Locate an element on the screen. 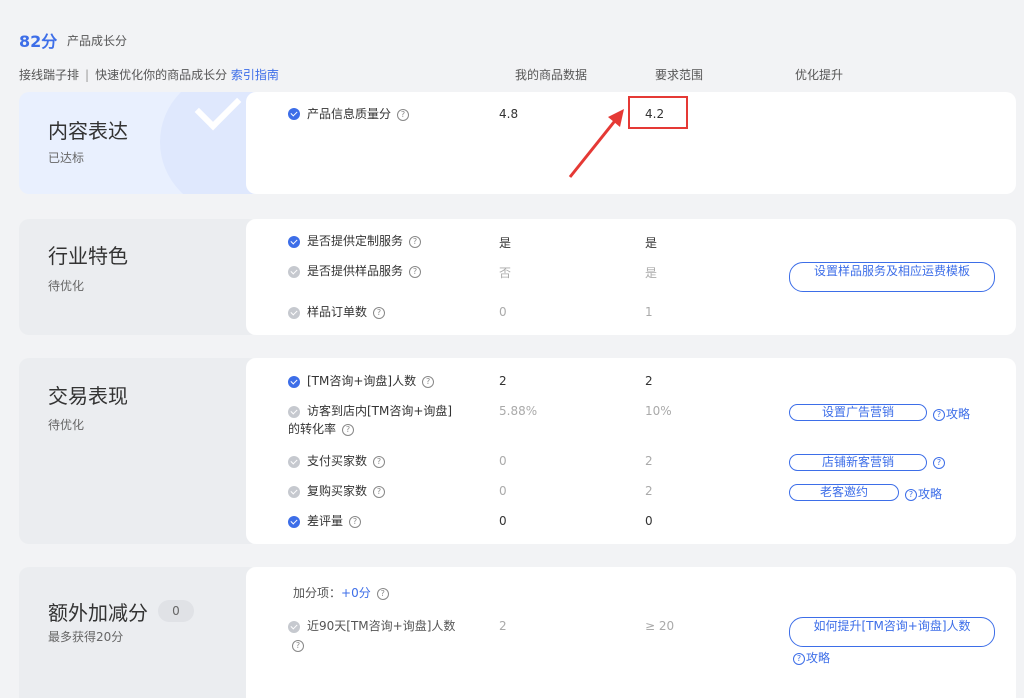 The height and width of the screenshot is (698, 1024). old-customer-invite-button: 老客邀约 is located at coordinates (844, 492).